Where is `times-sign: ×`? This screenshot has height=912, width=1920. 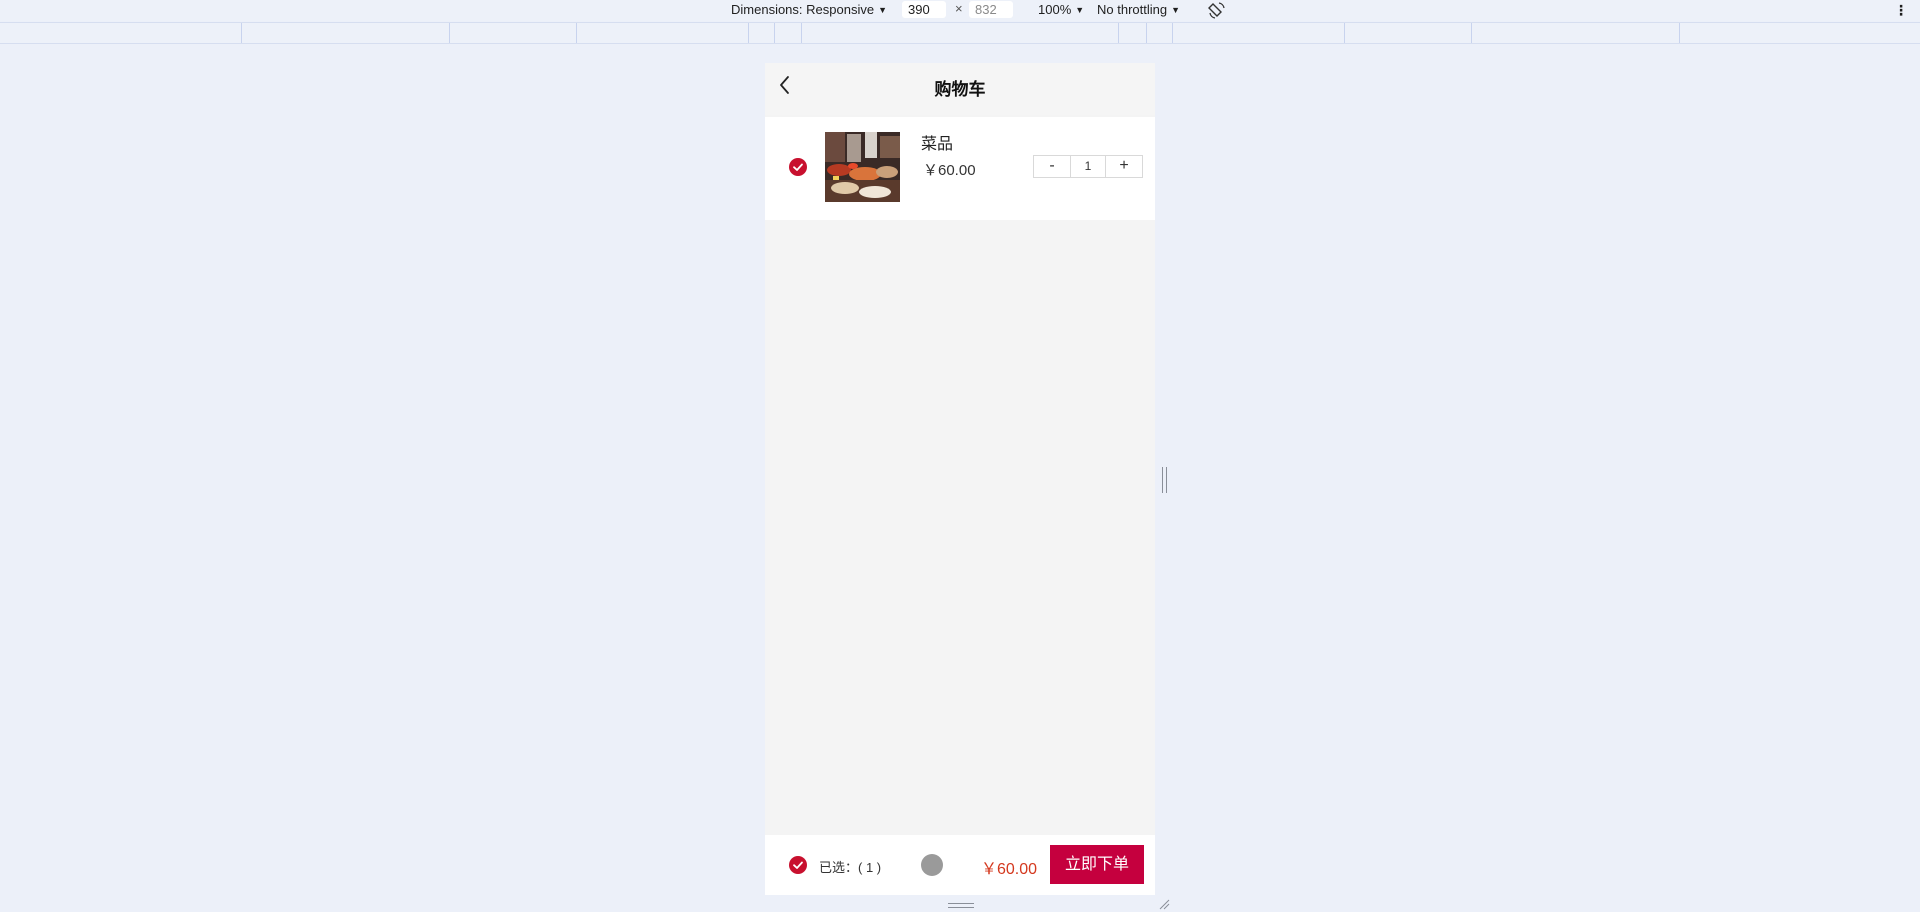
times-sign: × is located at coordinates (959, 8).